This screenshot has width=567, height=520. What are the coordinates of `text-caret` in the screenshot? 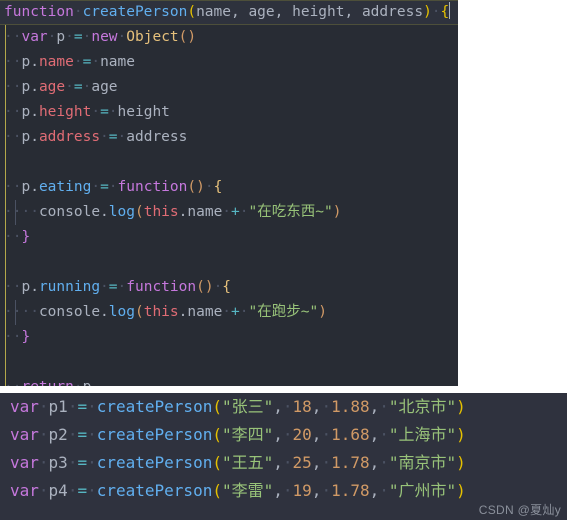 It's located at (450, 10).